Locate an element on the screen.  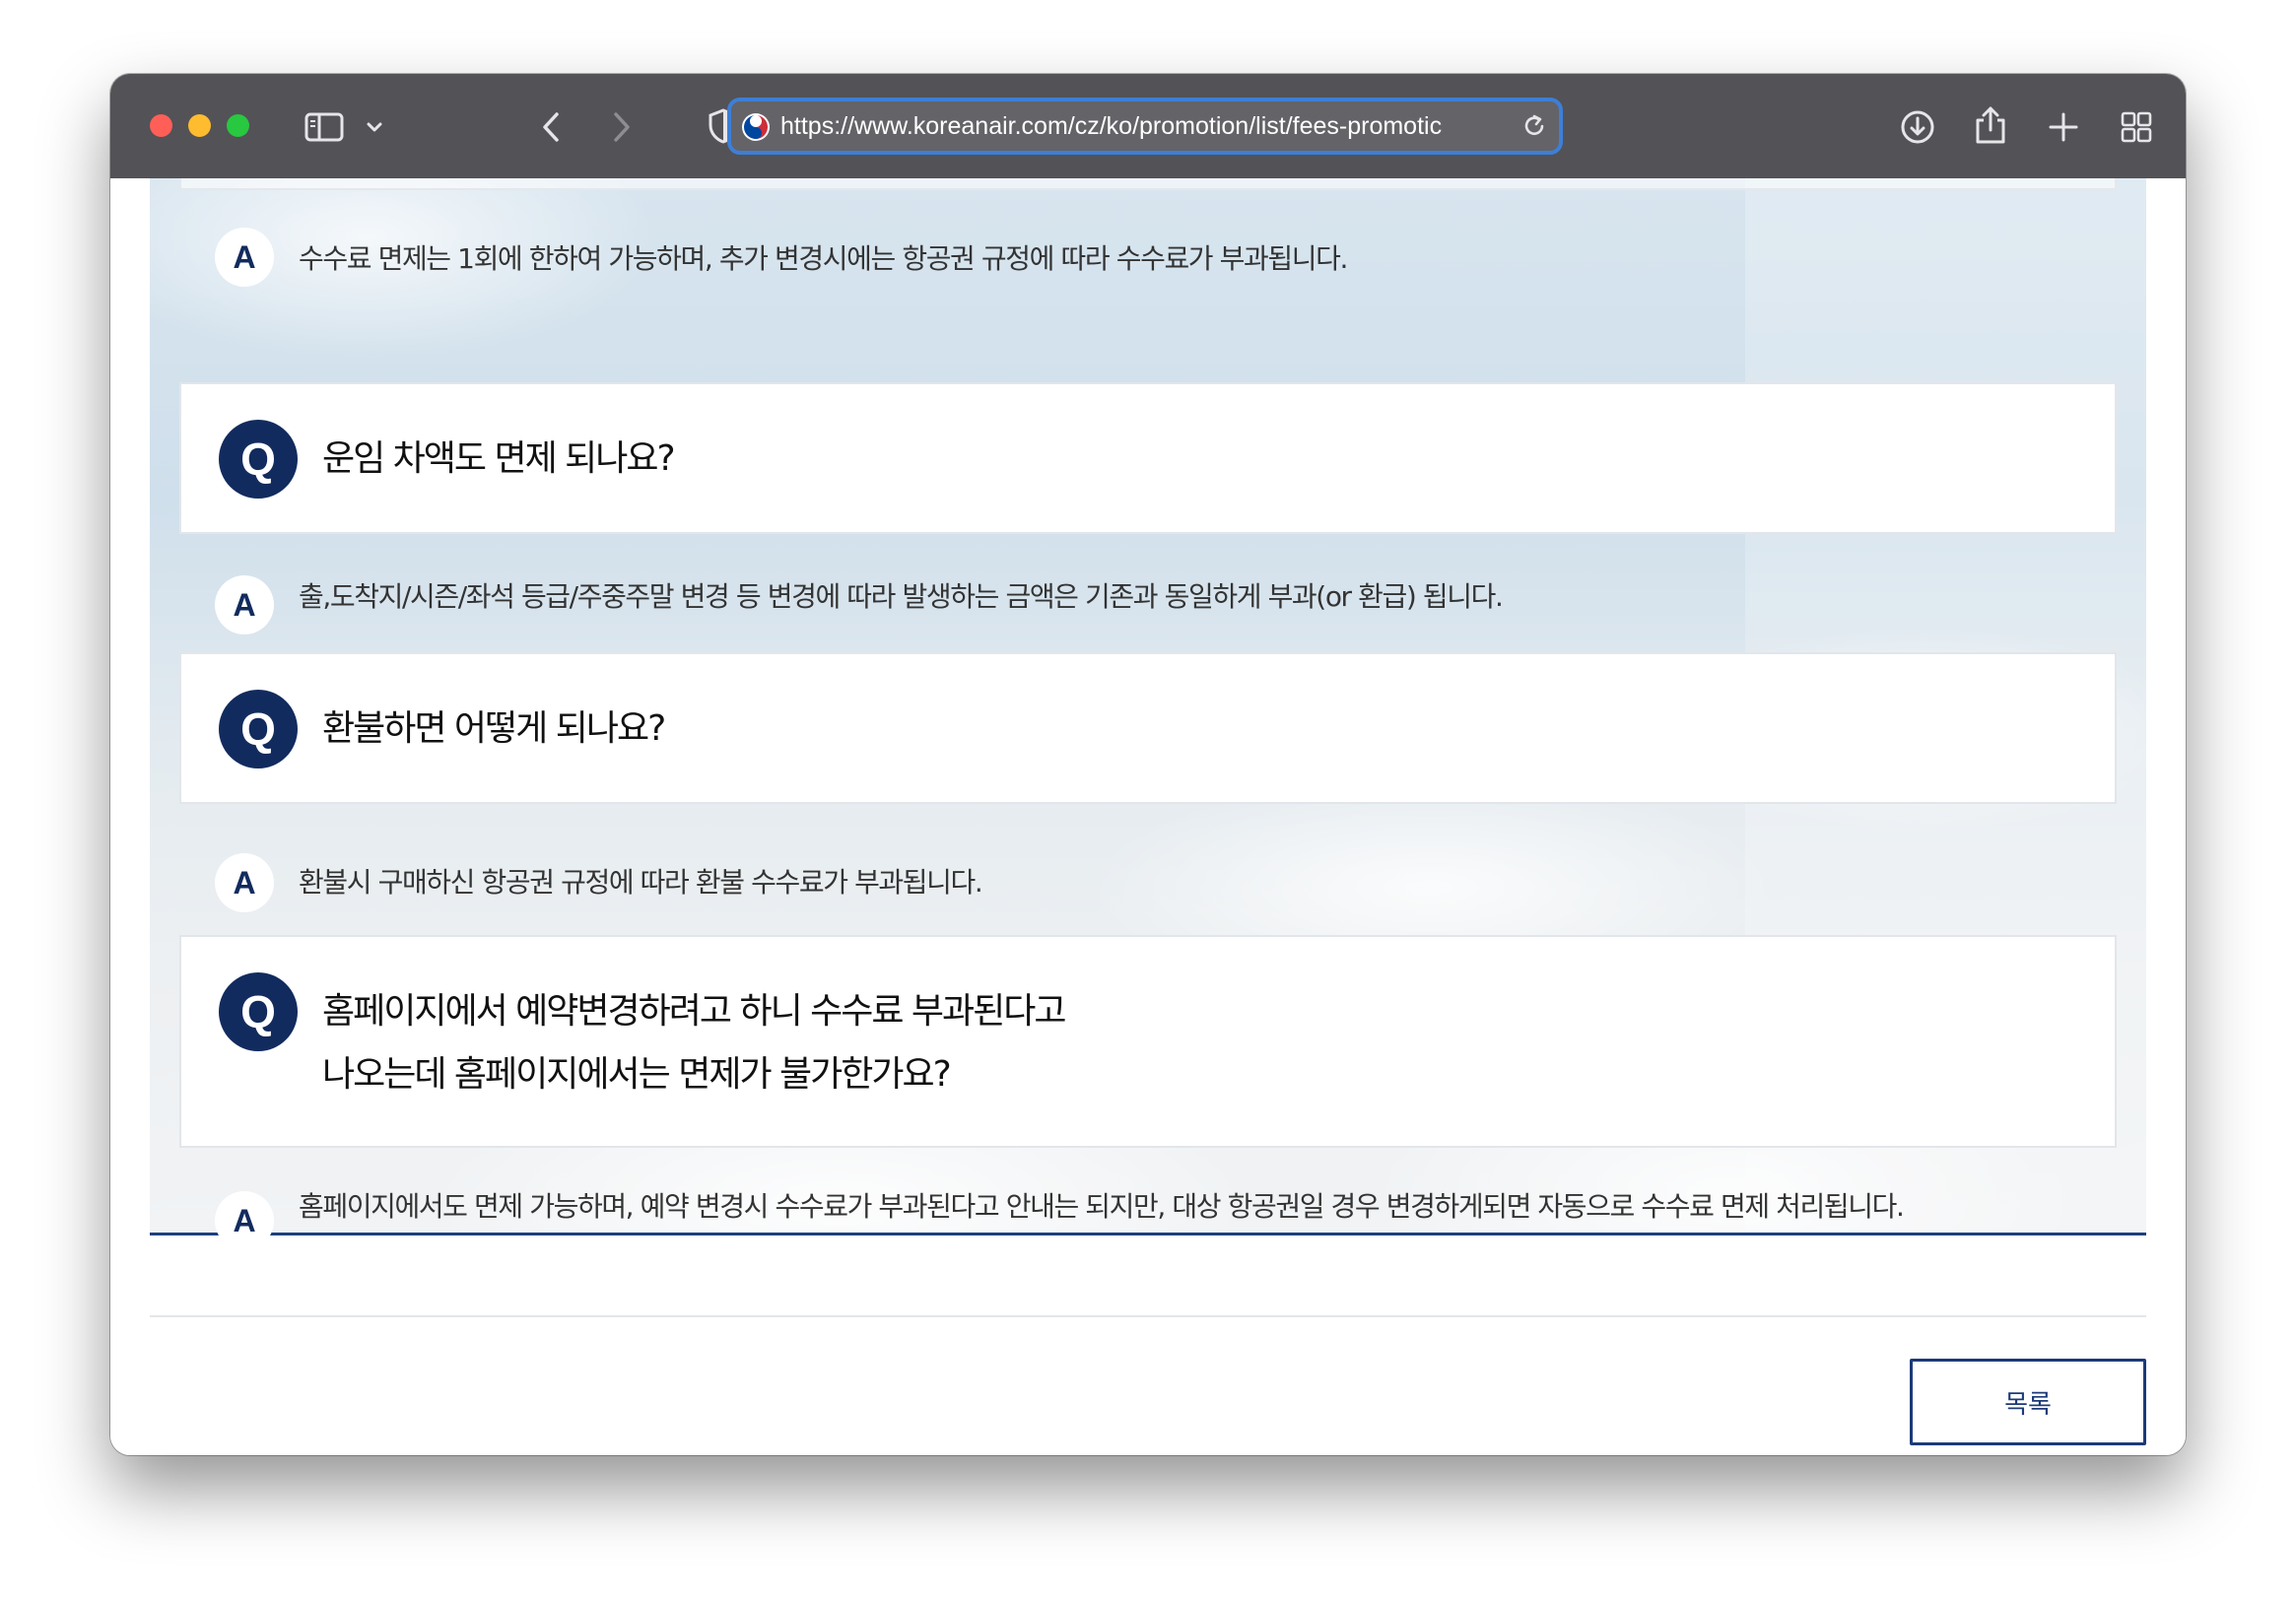
faq-answer: A 환불시 구매하신 항공권 규정에 따라 환불 수수료가 부과됩니다. is located at coordinates (1148, 872).